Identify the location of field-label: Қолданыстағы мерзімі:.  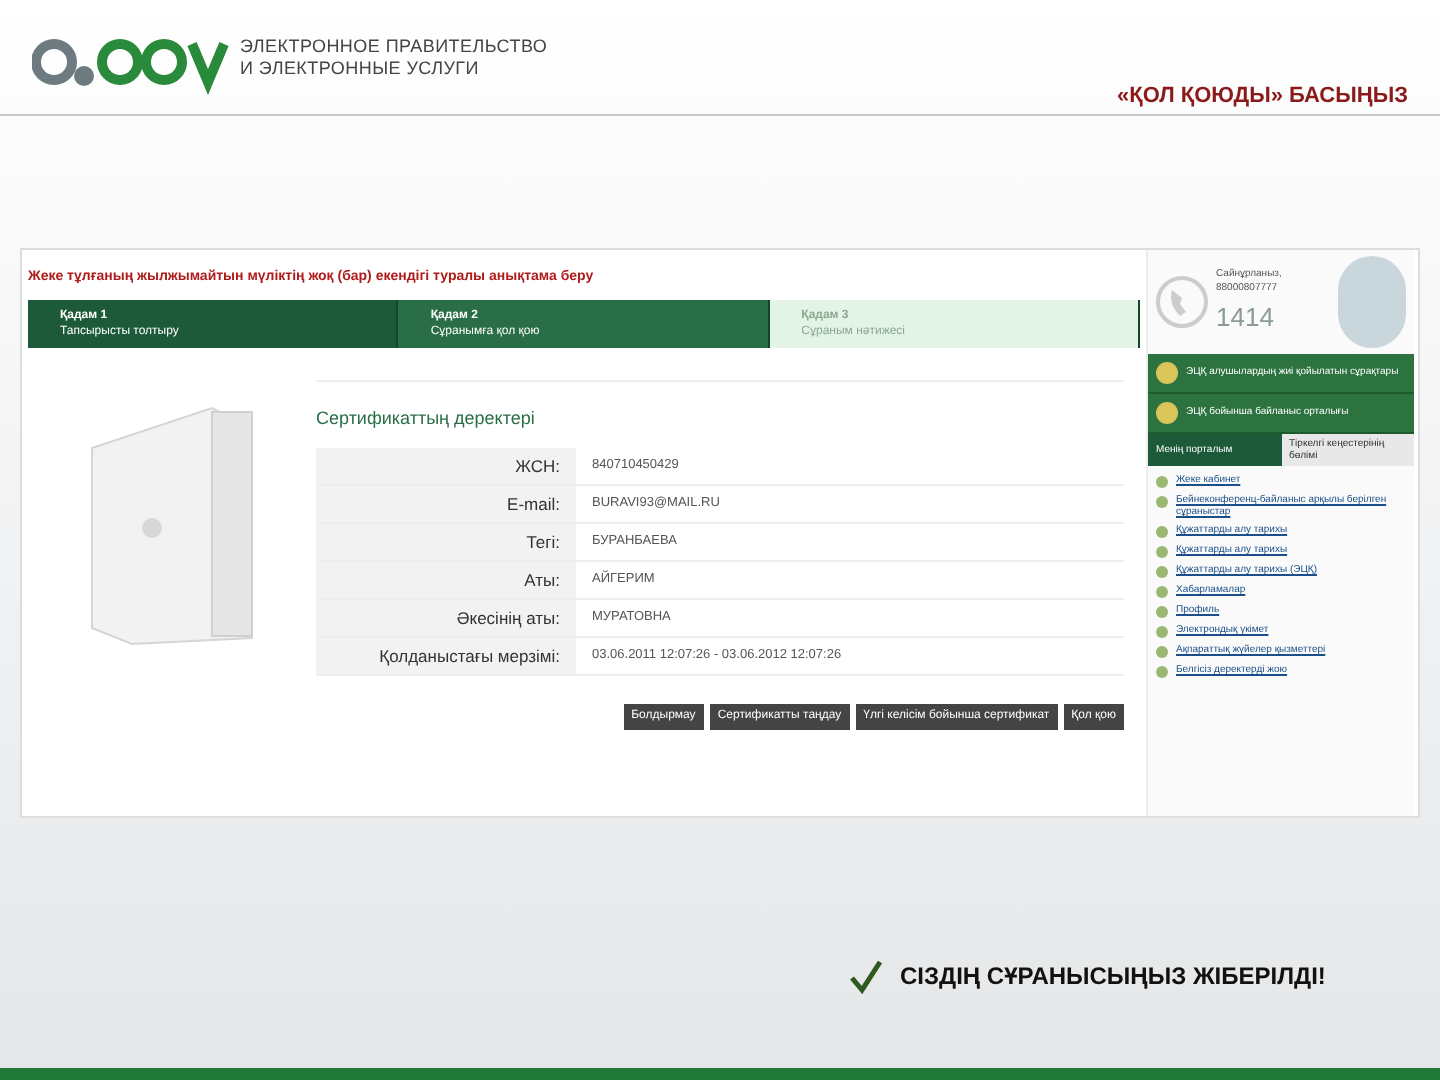
(446, 656).